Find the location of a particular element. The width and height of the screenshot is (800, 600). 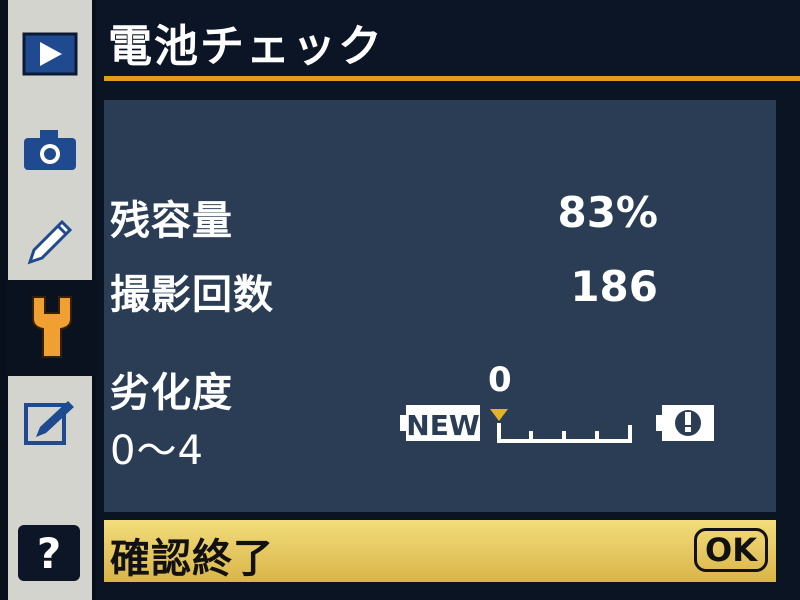

footer-bar: 確認終了 OK is located at coordinates (440, 551).